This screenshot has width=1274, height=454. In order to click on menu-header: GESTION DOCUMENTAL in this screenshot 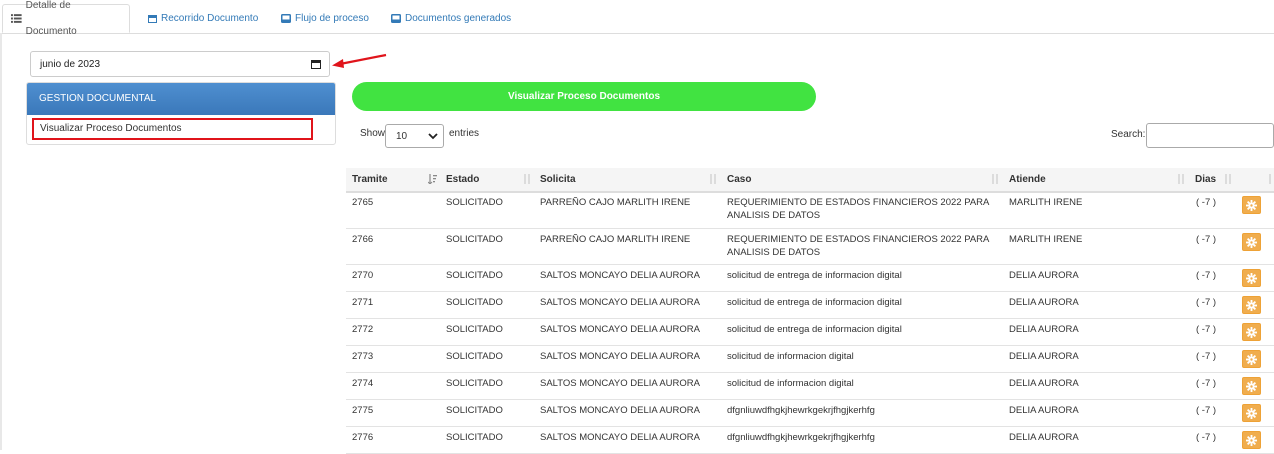, I will do `click(181, 99)`.